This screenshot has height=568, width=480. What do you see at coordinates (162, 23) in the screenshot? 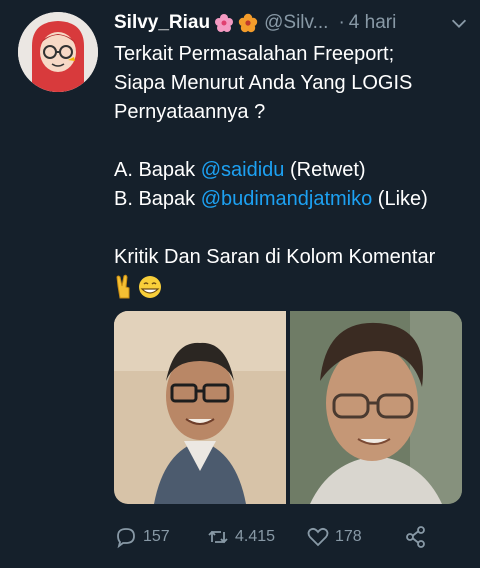
I see `display-name: Silvy_Riau` at bounding box center [162, 23].